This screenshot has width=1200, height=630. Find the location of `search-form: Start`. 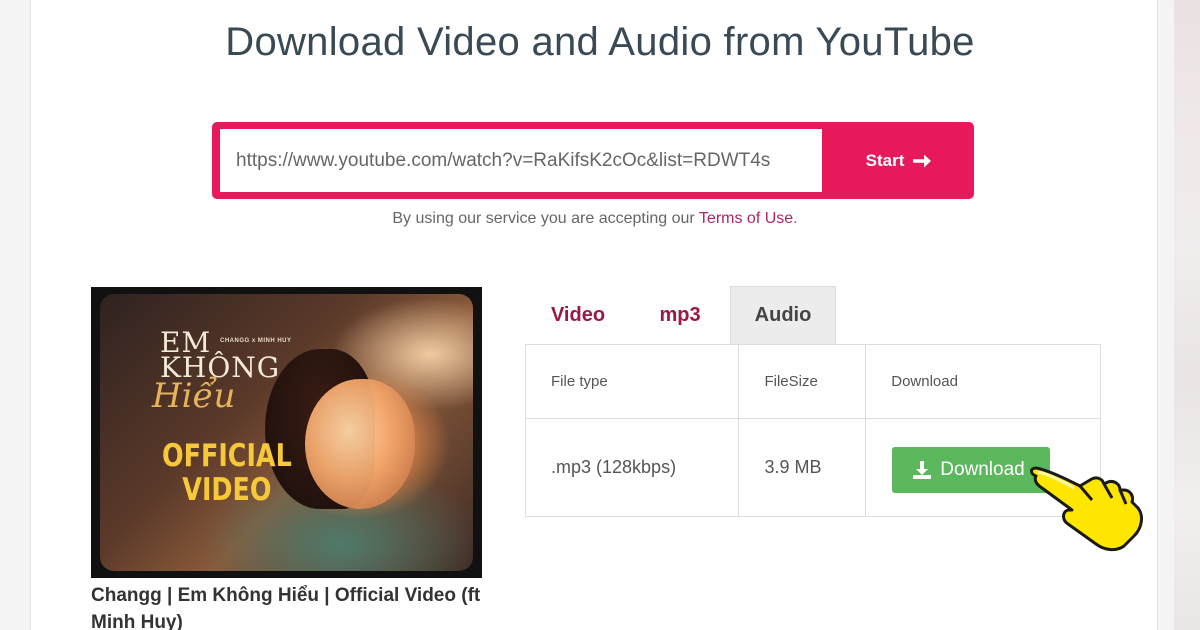

search-form: Start is located at coordinates (593, 160).